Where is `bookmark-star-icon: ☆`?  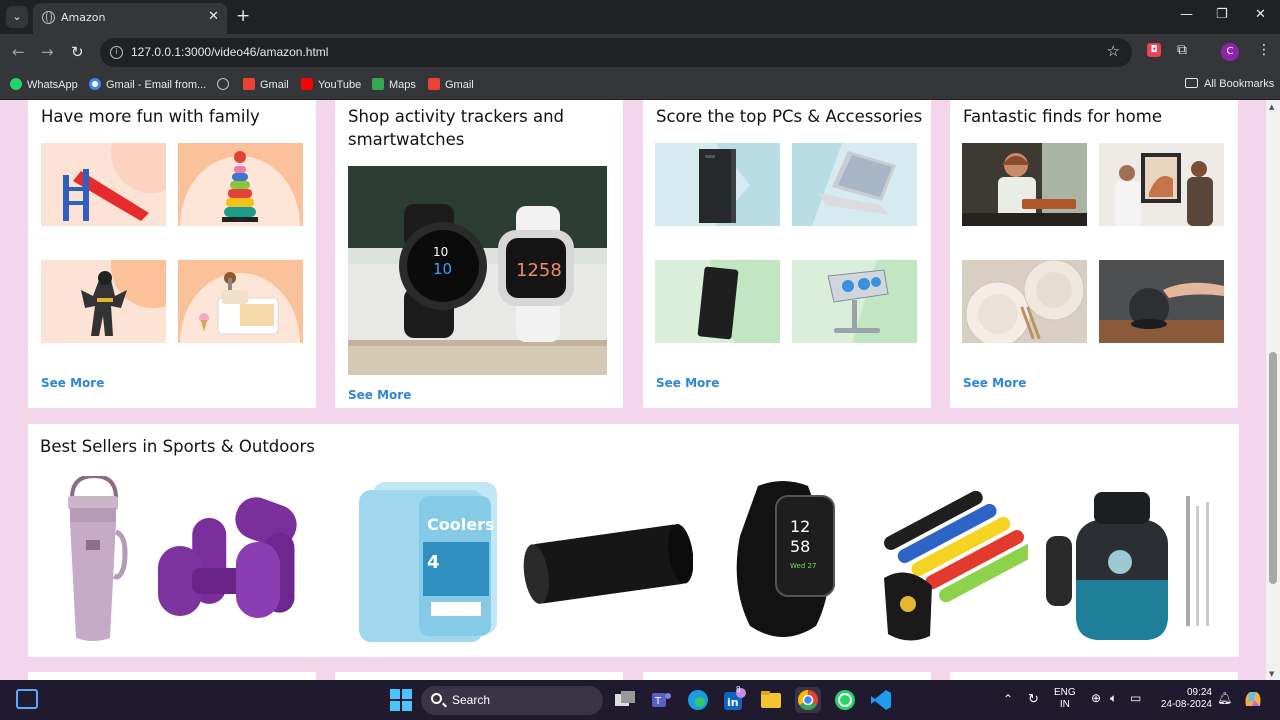
bookmark-star-icon: ☆ is located at coordinates (1113, 51).